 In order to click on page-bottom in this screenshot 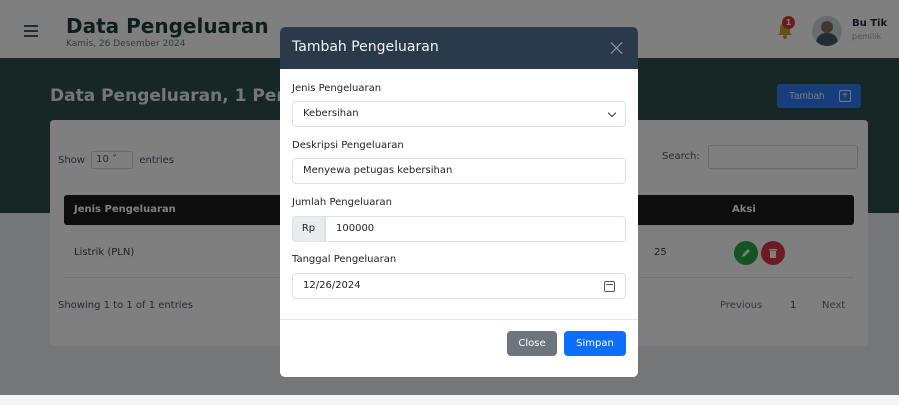, I will do `click(449, 400)`.